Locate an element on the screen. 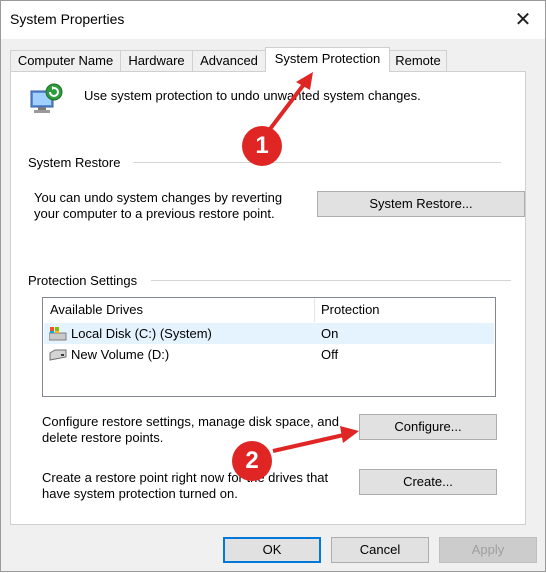 The height and width of the screenshot is (573, 546). tab-hardware: Hardware is located at coordinates (156, 60).